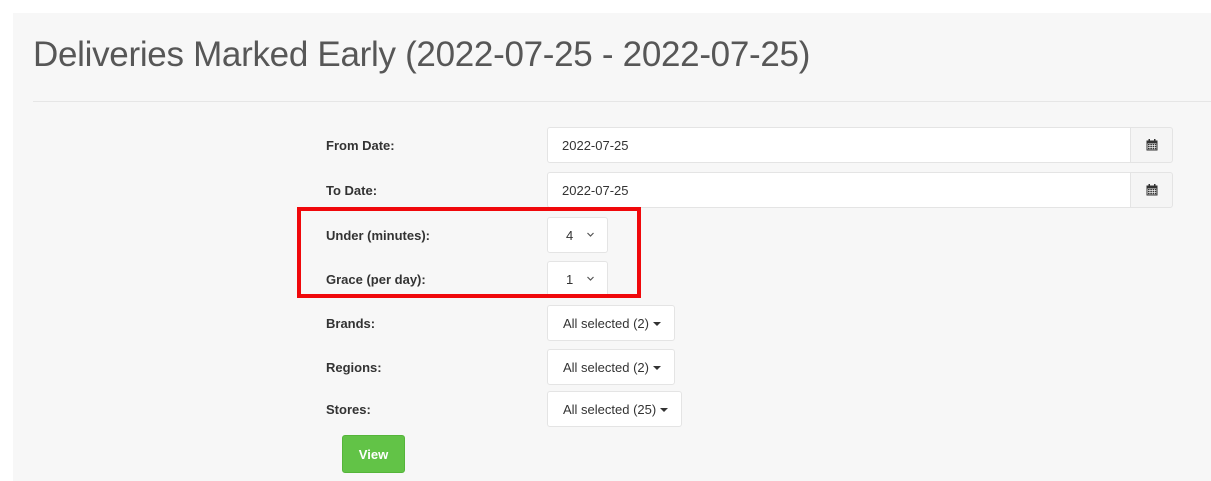 The height and width of the screenshot is (481, 1211). I want to click on regions-multiselect: All selected (2), so click(611, 367).